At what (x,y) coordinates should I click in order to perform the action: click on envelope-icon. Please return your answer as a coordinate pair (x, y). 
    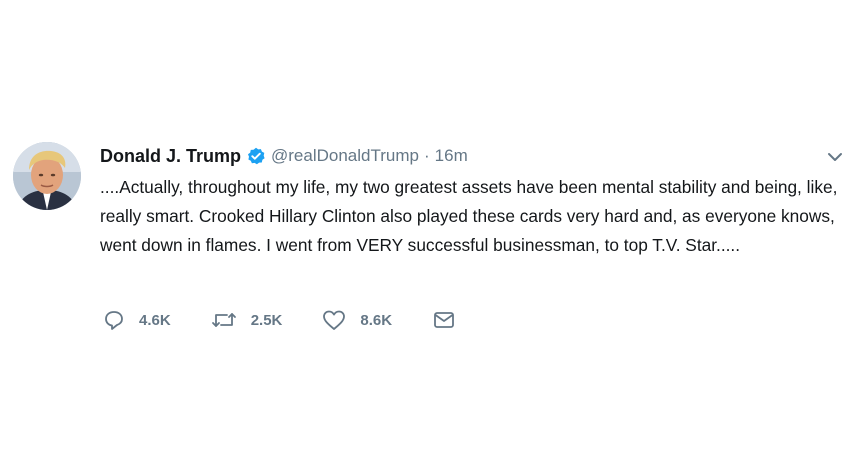
    Looking at the image, I should click on (444, 320).